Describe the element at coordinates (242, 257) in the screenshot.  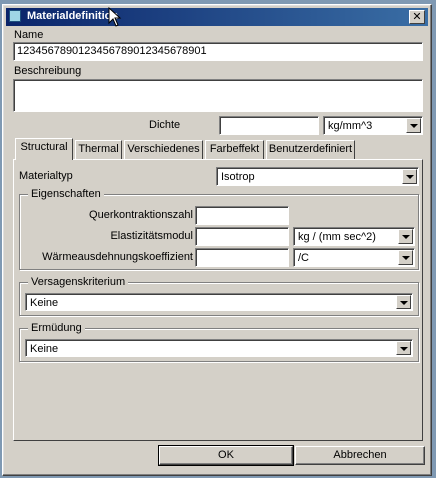
I see `thermal-expansion-input` at that location.